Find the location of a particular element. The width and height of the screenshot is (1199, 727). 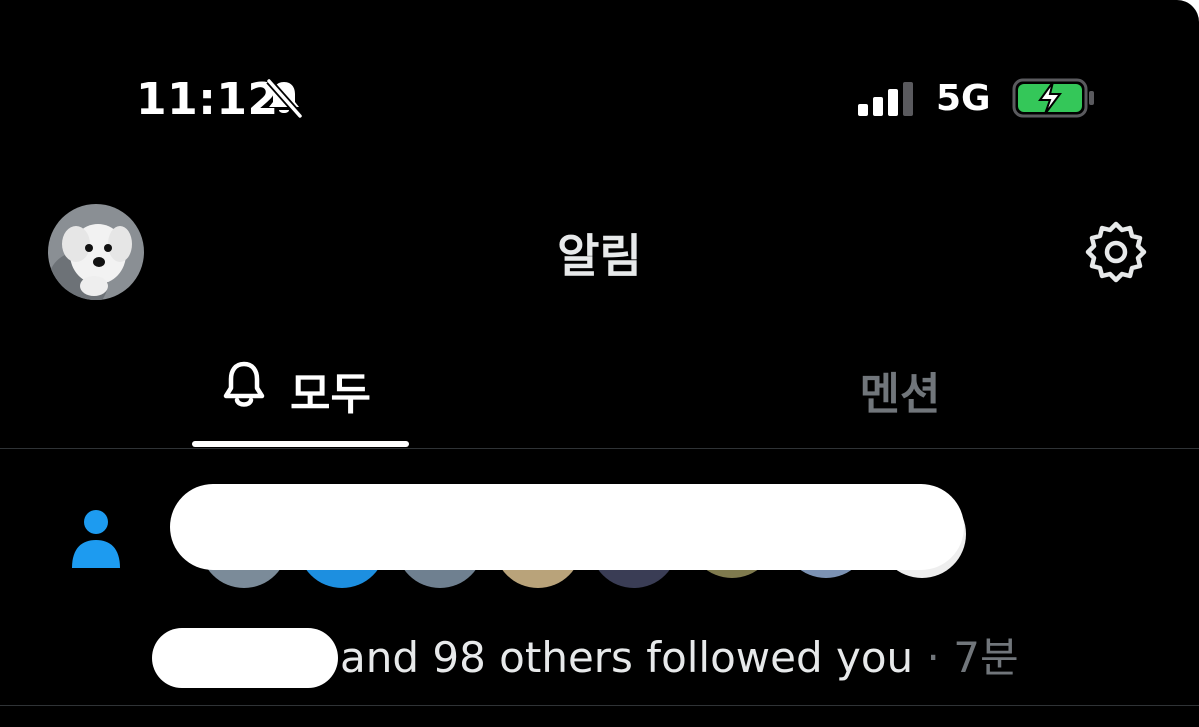

battery-charging-icon is located at coordinates (1053, 98).